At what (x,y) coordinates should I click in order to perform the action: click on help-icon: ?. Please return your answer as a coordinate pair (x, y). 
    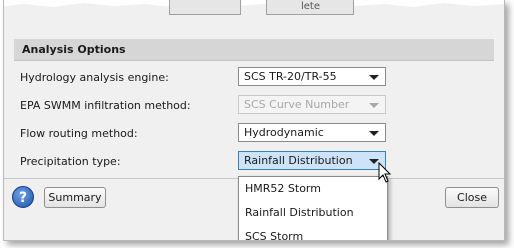
    Looking at the image, I should click on (23, 197).